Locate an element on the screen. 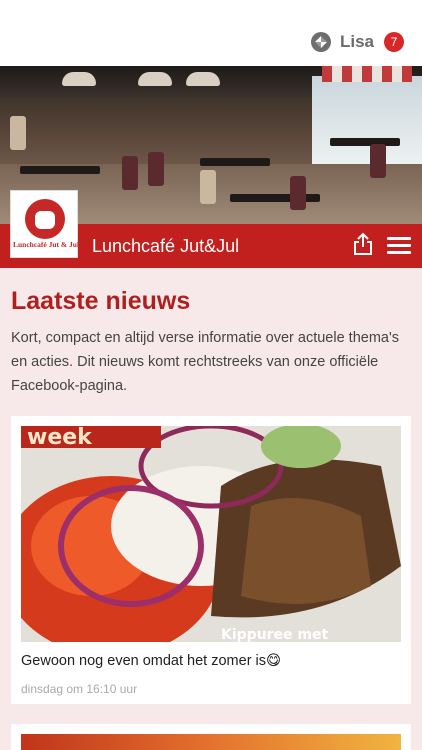  news-post is located at coordinates (211, 737).